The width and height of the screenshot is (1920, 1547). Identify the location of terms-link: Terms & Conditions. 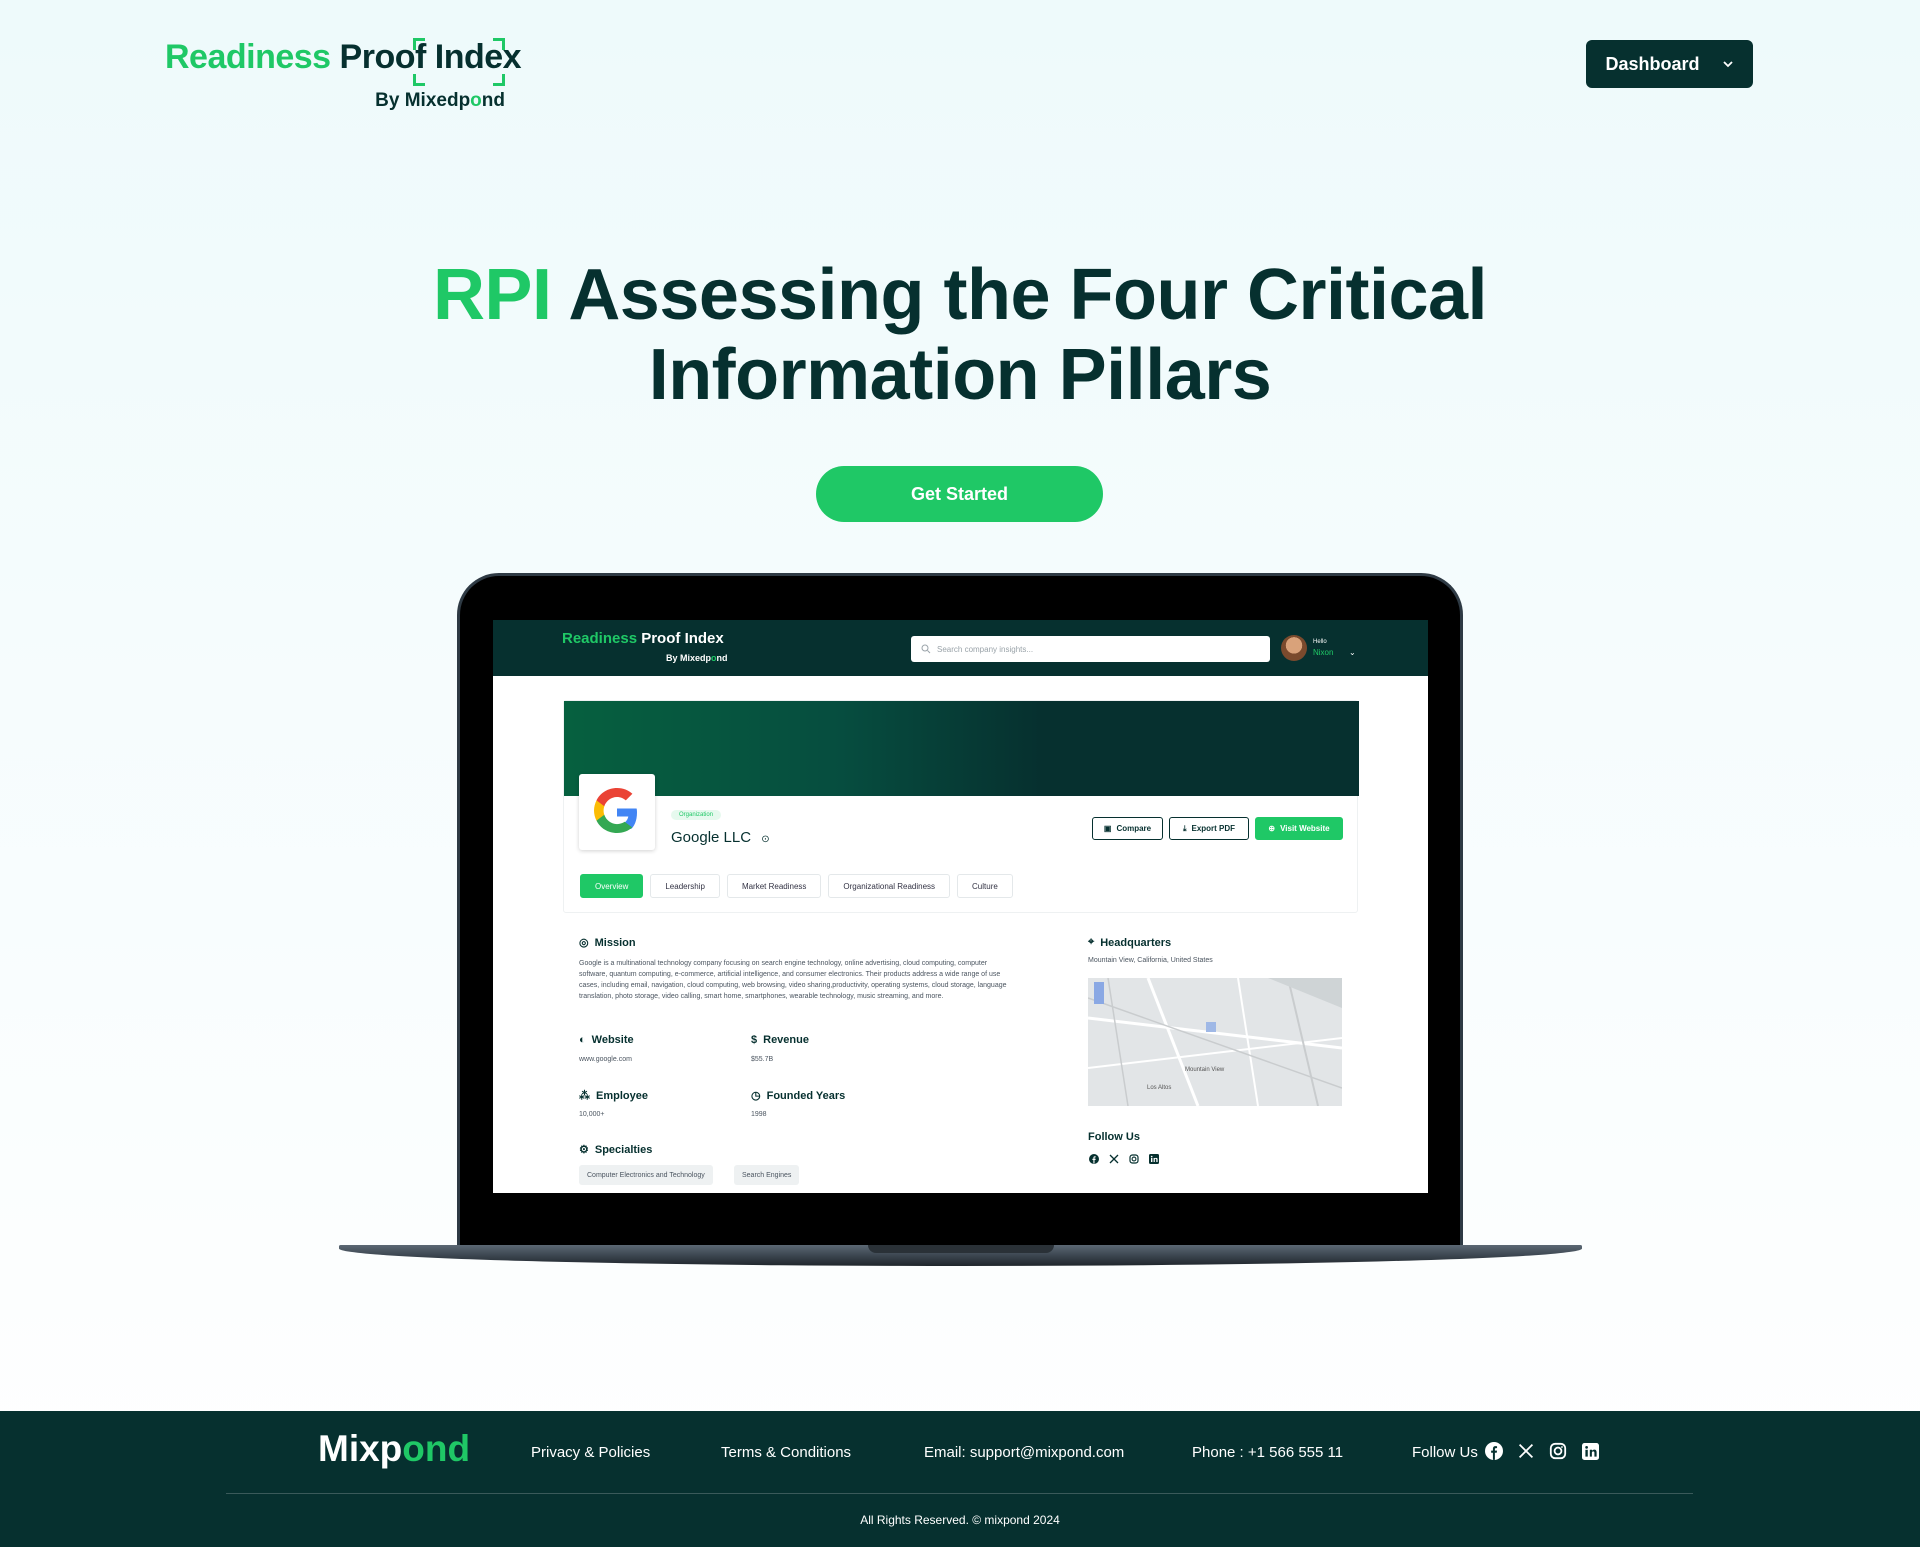
(786, 1452).